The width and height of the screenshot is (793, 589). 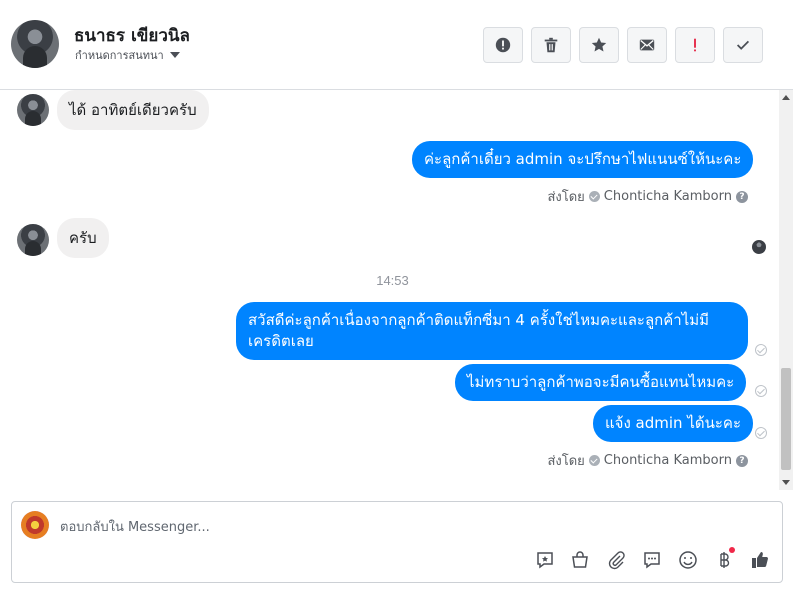 What do you see at coordinates (174, 55) in the screenshot?
I see `caret-down-icon` at bounding box center [174, 55].